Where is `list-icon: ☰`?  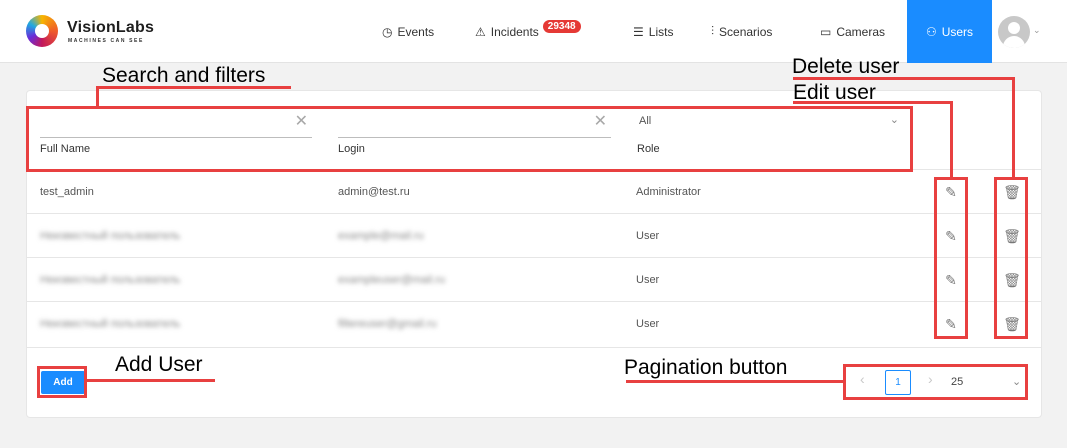
list-icon: ☰ is located at coordinates (638, 31).